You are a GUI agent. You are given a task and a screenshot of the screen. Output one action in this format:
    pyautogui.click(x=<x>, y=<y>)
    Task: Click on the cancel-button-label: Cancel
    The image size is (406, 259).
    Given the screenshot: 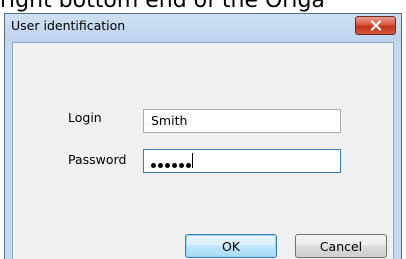 What is the action you would take?
    pyautogui.click(x=341, y=246)
    